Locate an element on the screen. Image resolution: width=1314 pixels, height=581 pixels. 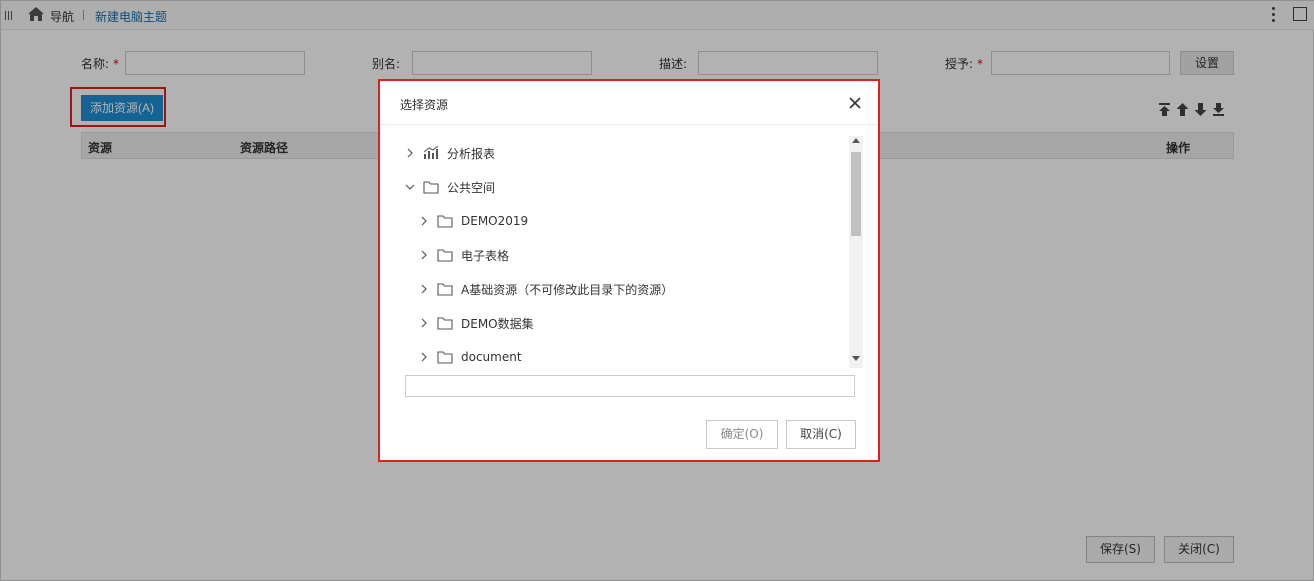
analysis-report-icon is located at coordinates (431, 152).